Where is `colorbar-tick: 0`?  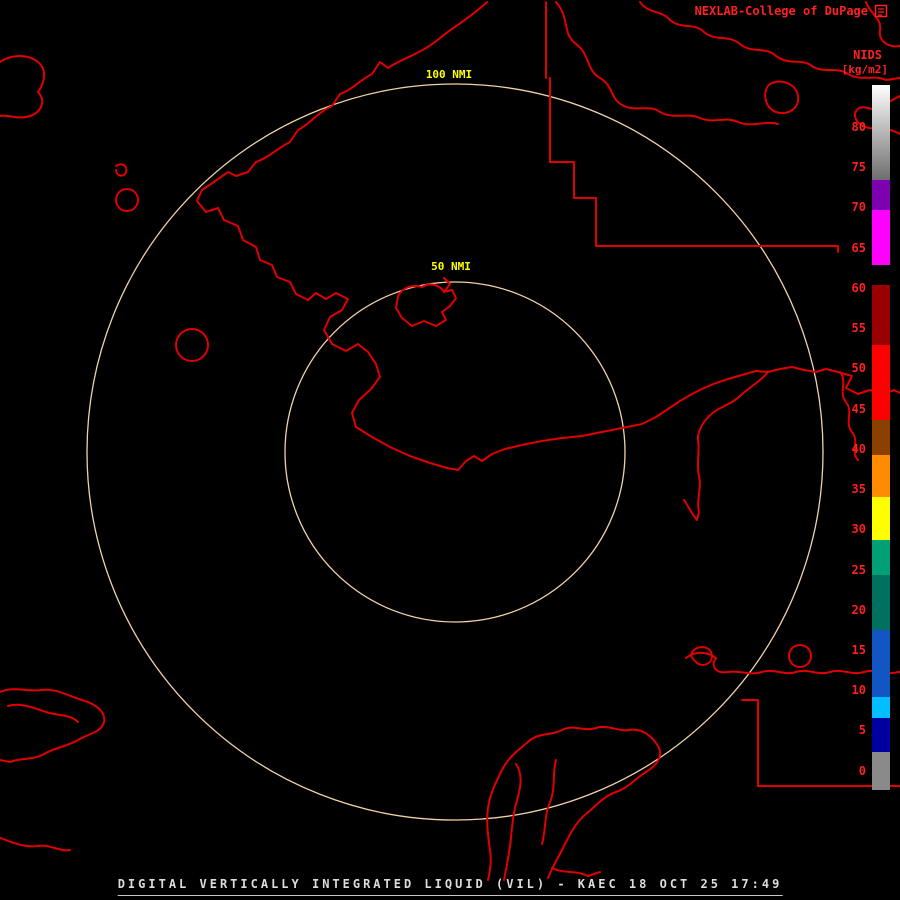 colorbar-tick: 0 is located at coordinates (862, 771).